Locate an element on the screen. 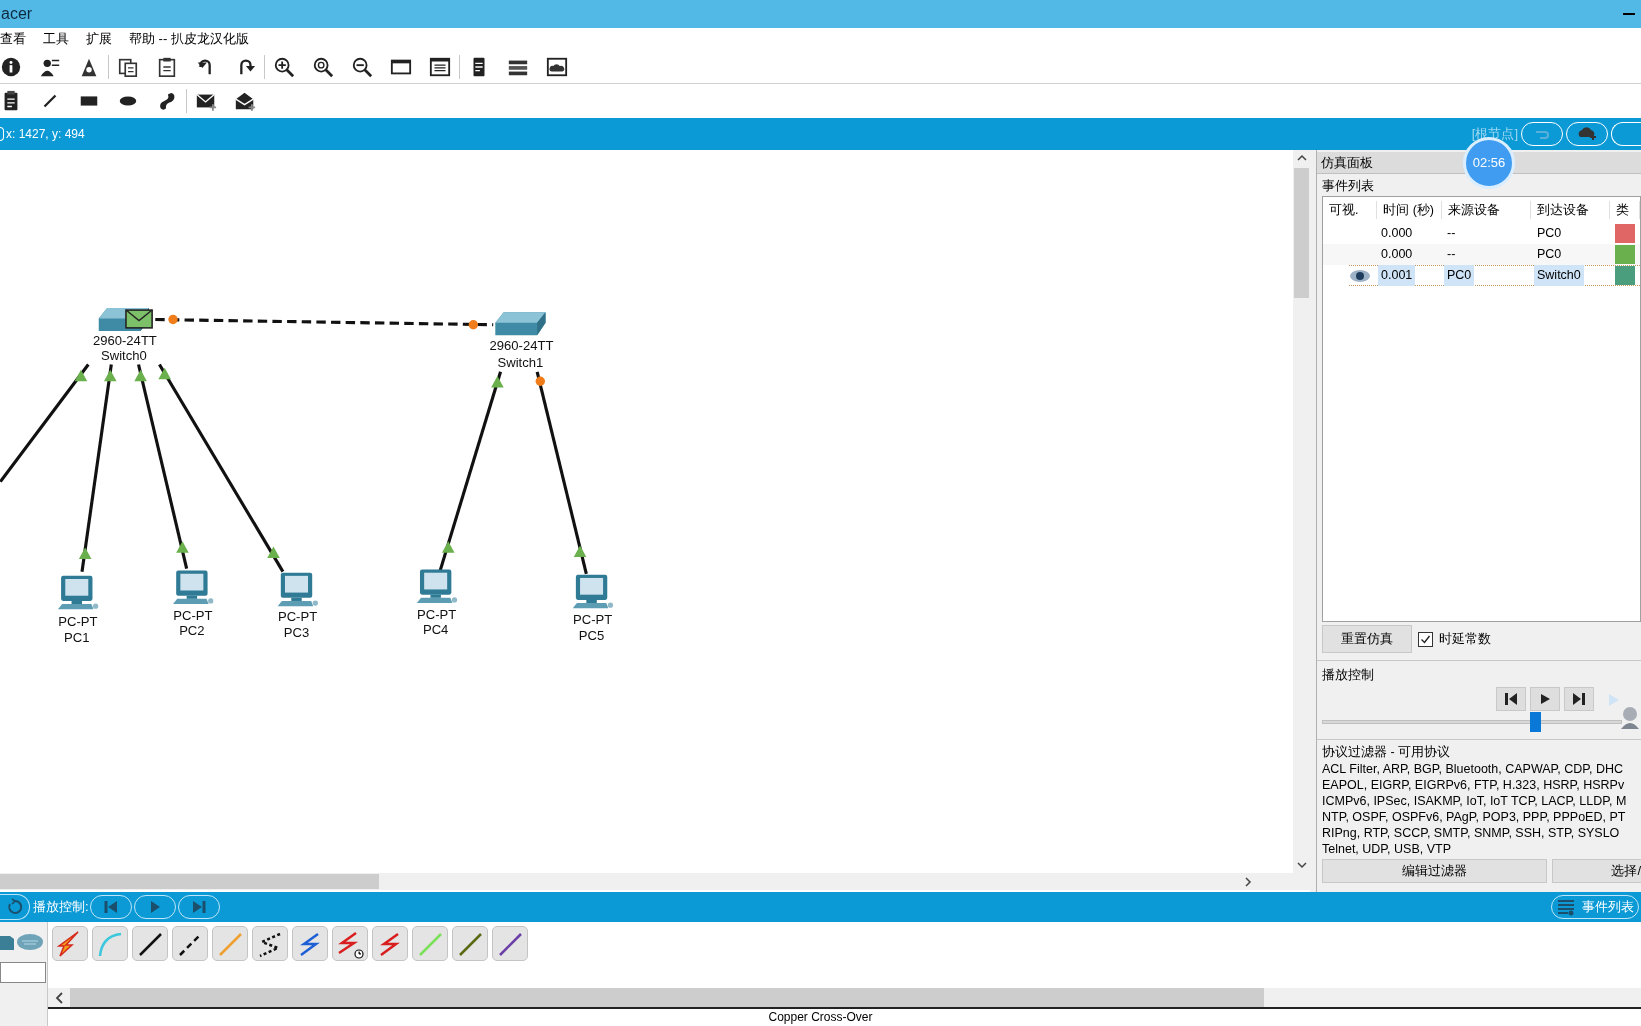 This screenshot has height=1026, width=1641. step-forward-button is located at coordinates (1579, 699).